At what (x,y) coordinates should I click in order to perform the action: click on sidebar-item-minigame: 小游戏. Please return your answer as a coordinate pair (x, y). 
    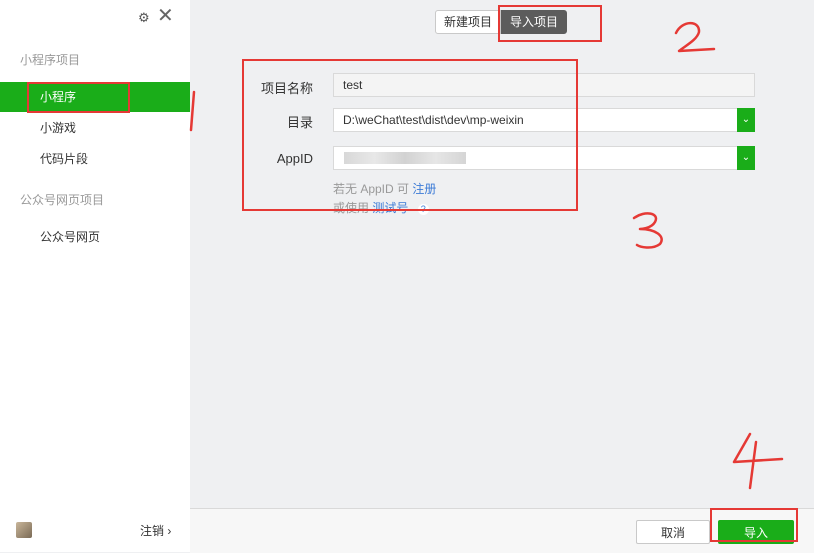
    Looking at the image, I should click on (95, 128).